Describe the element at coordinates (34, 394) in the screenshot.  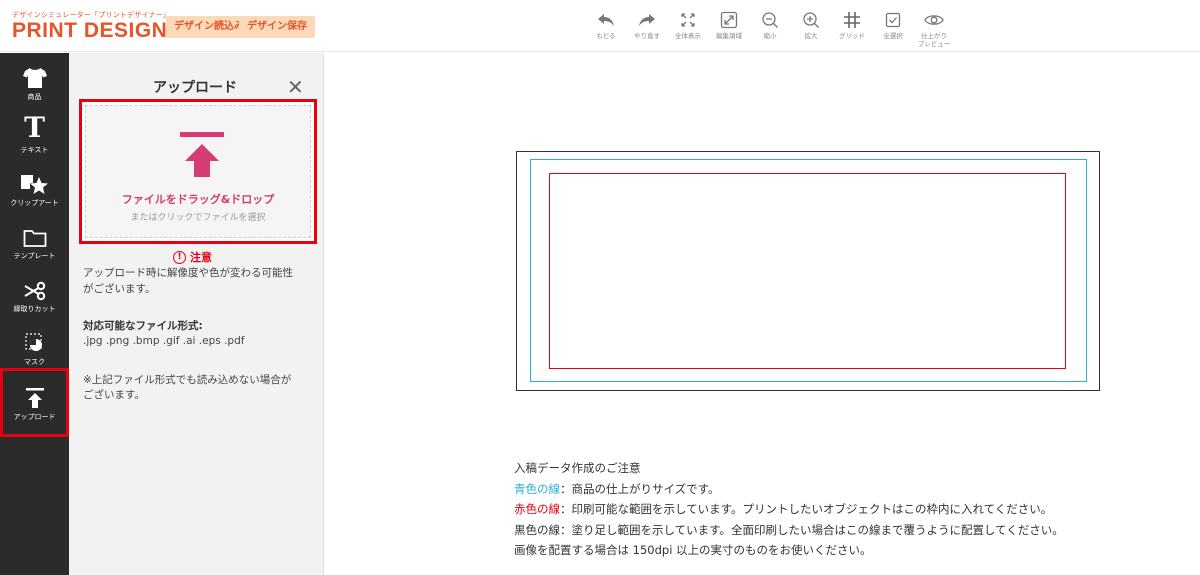
I see `upload-icon` at that location.